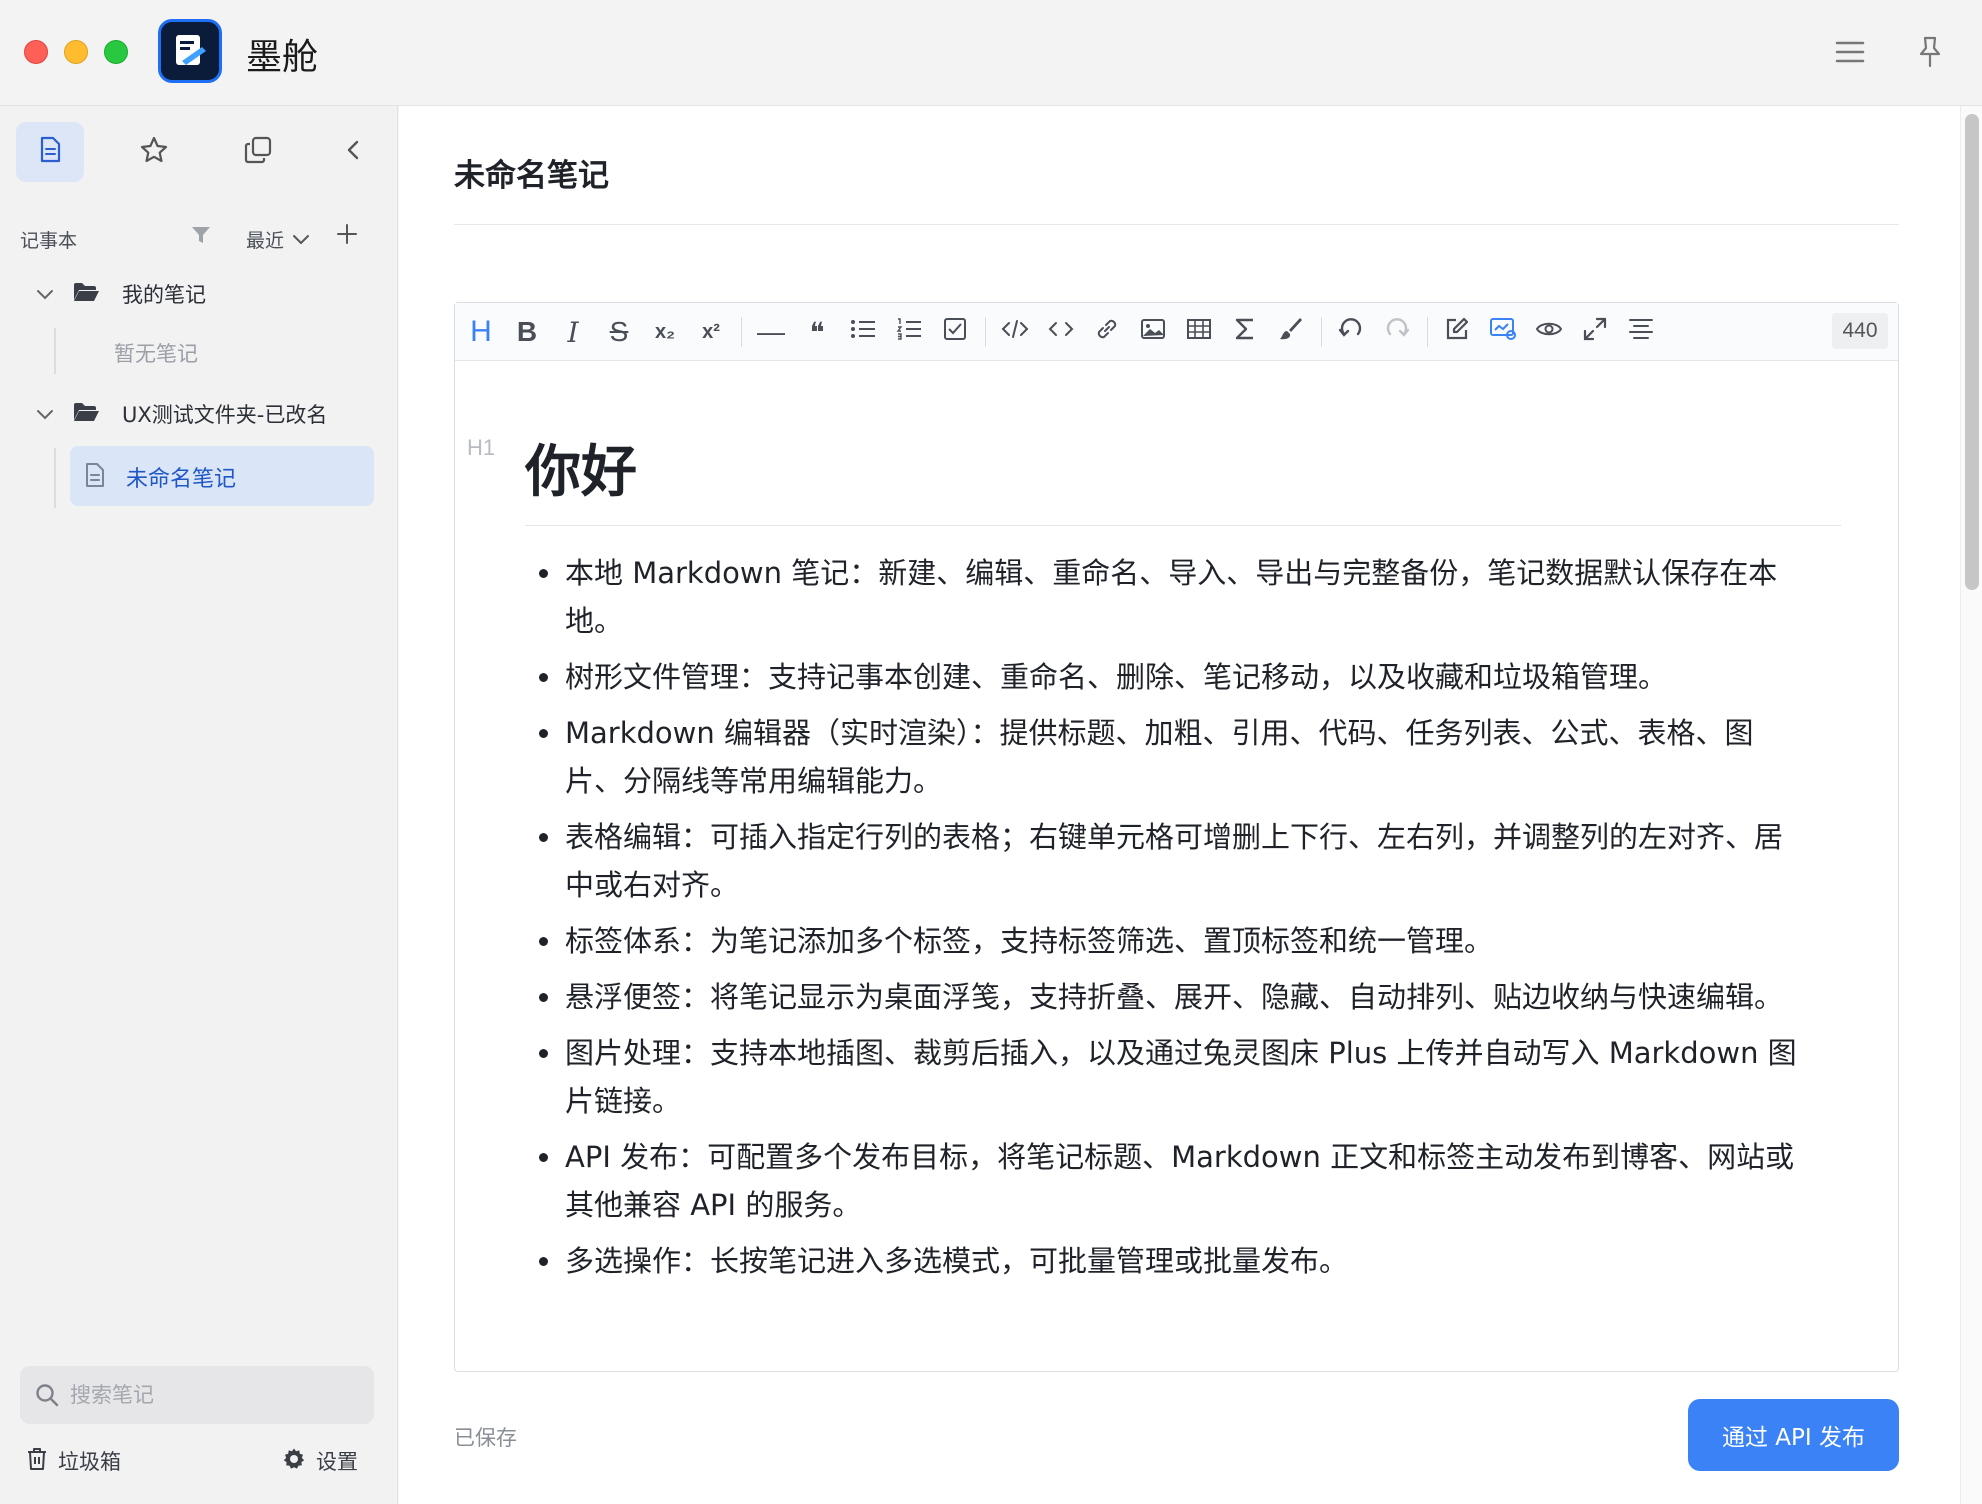 The height and width of the screenshot is (1504, 1982). I want to click on redo-button, so click(1397, 332).